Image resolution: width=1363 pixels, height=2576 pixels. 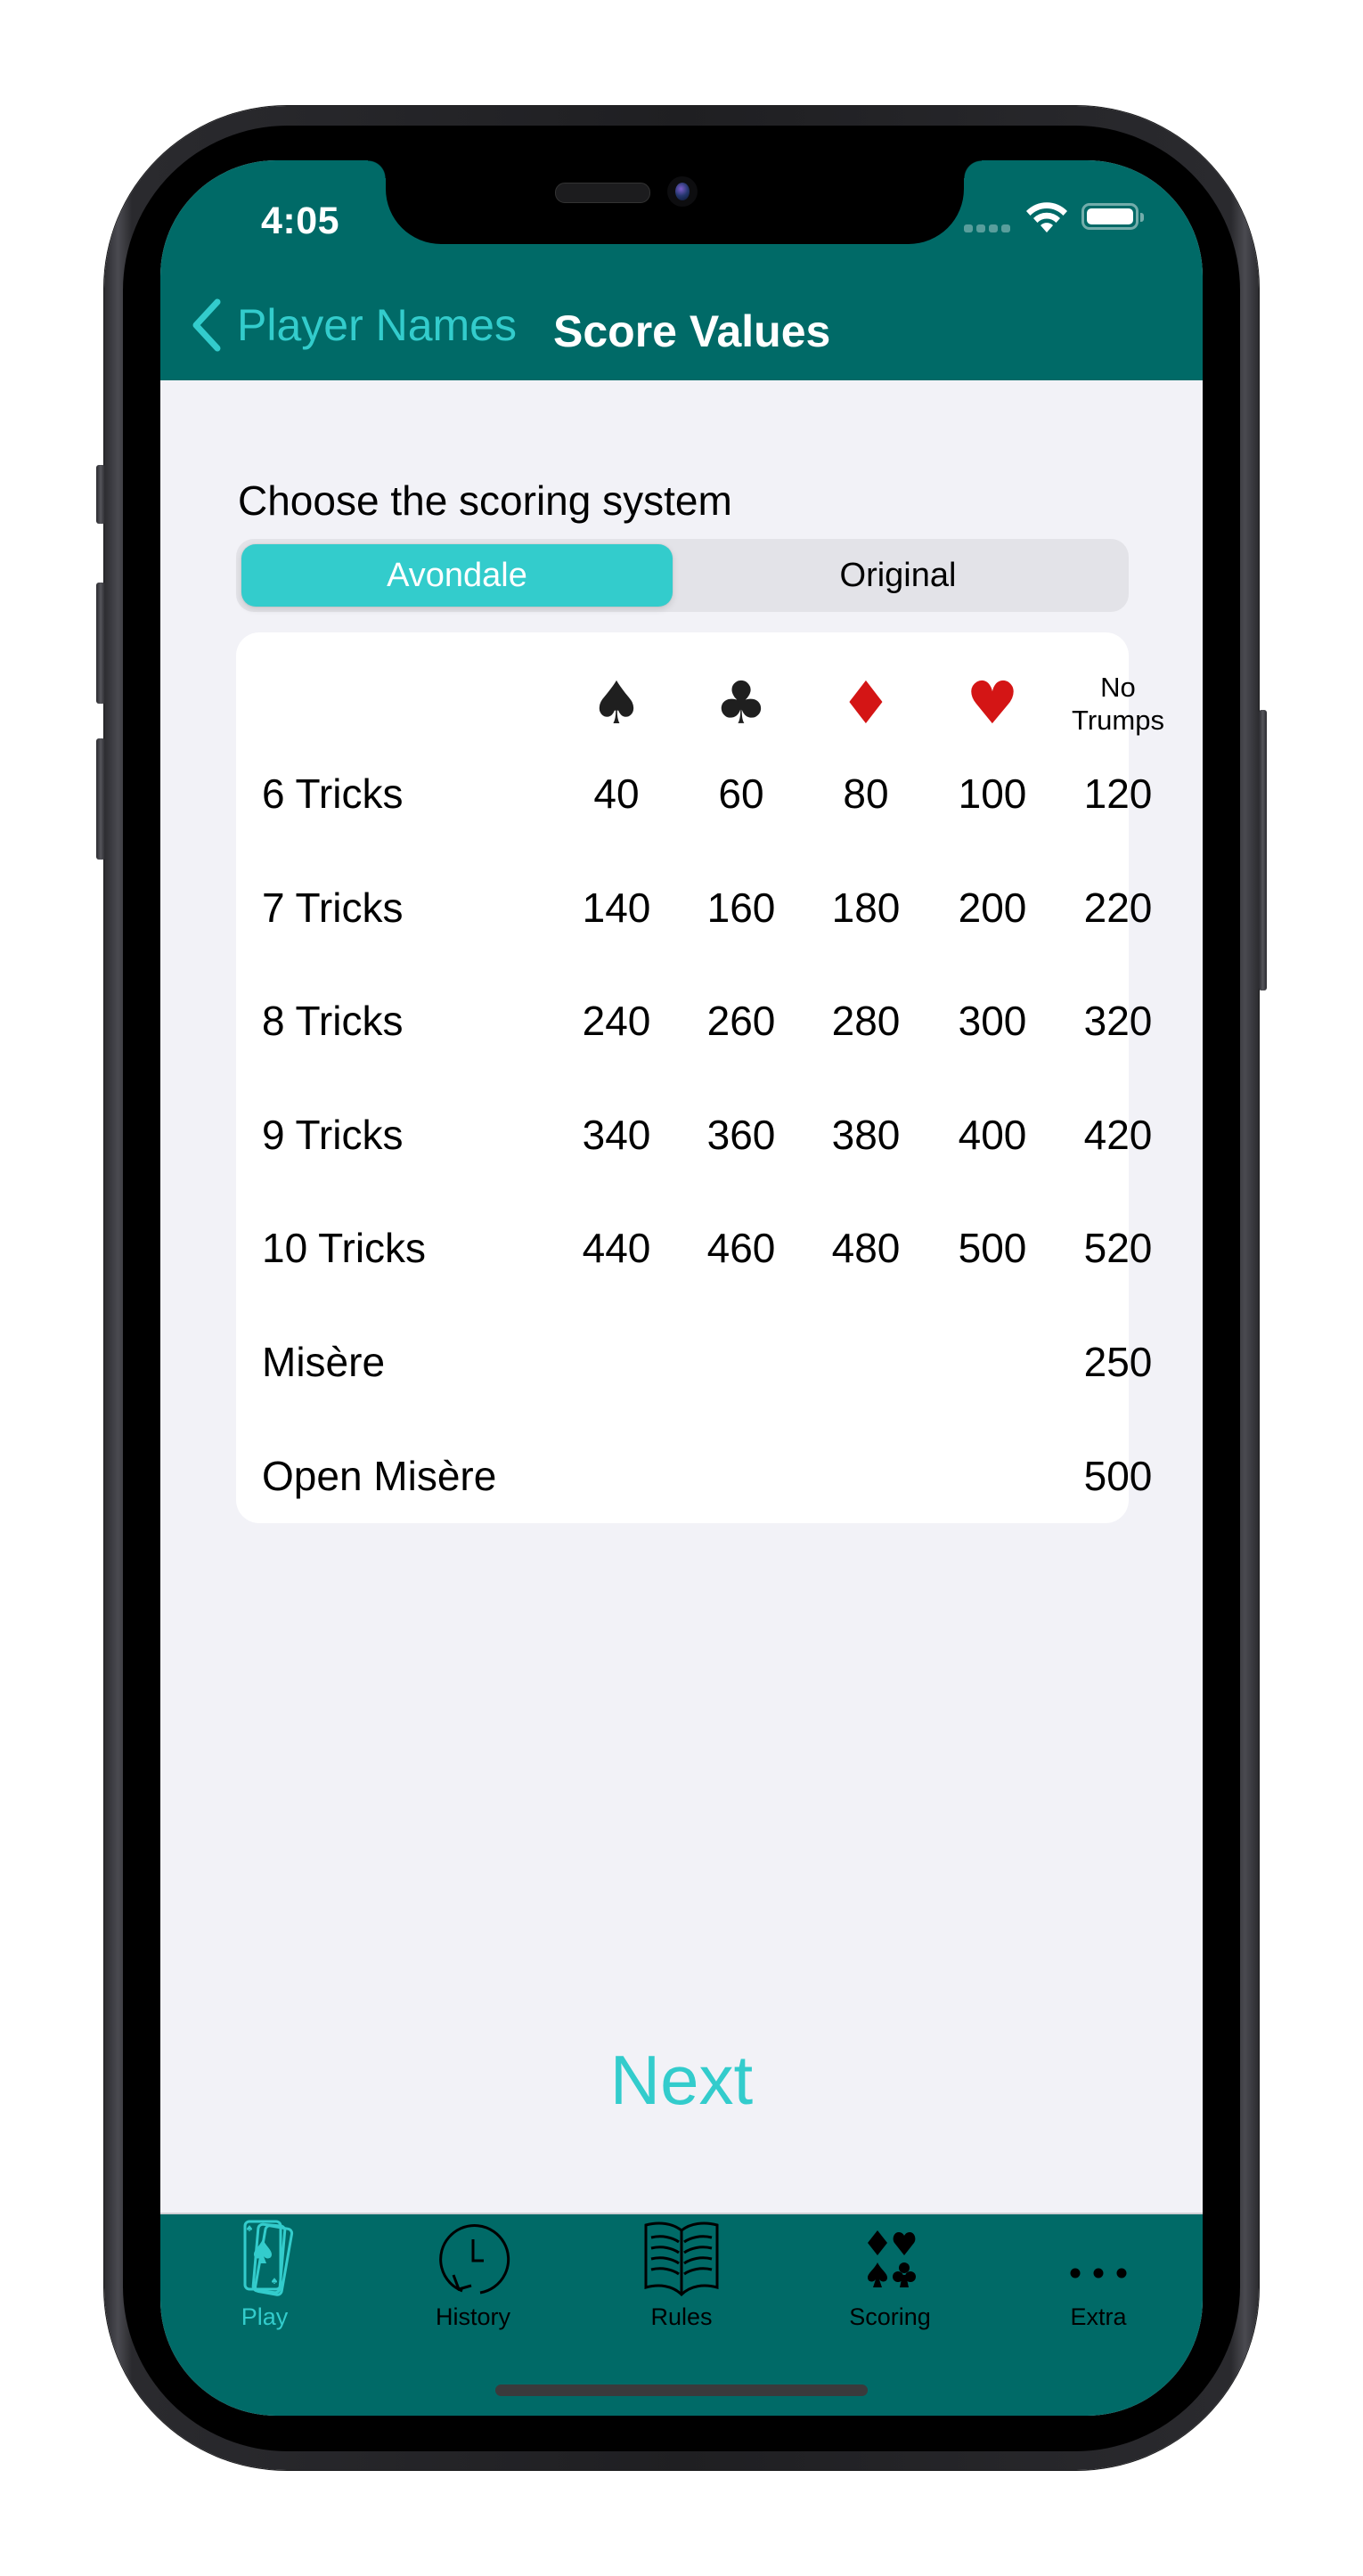 What do you see at coordinates (333, 1134) in the screenshot?
I see `row-label: 9 Tricks` at bounding box center [333, 1134].